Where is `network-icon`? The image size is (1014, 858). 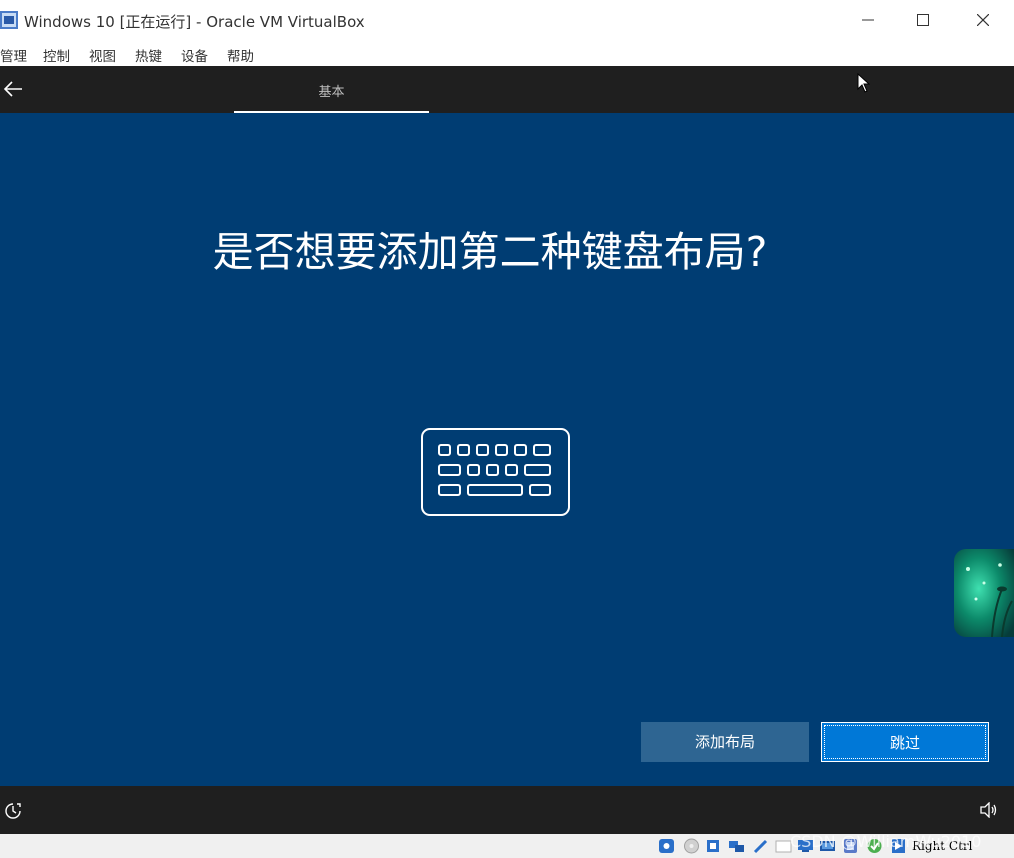
network-icon is located at coordinates (736, 846).